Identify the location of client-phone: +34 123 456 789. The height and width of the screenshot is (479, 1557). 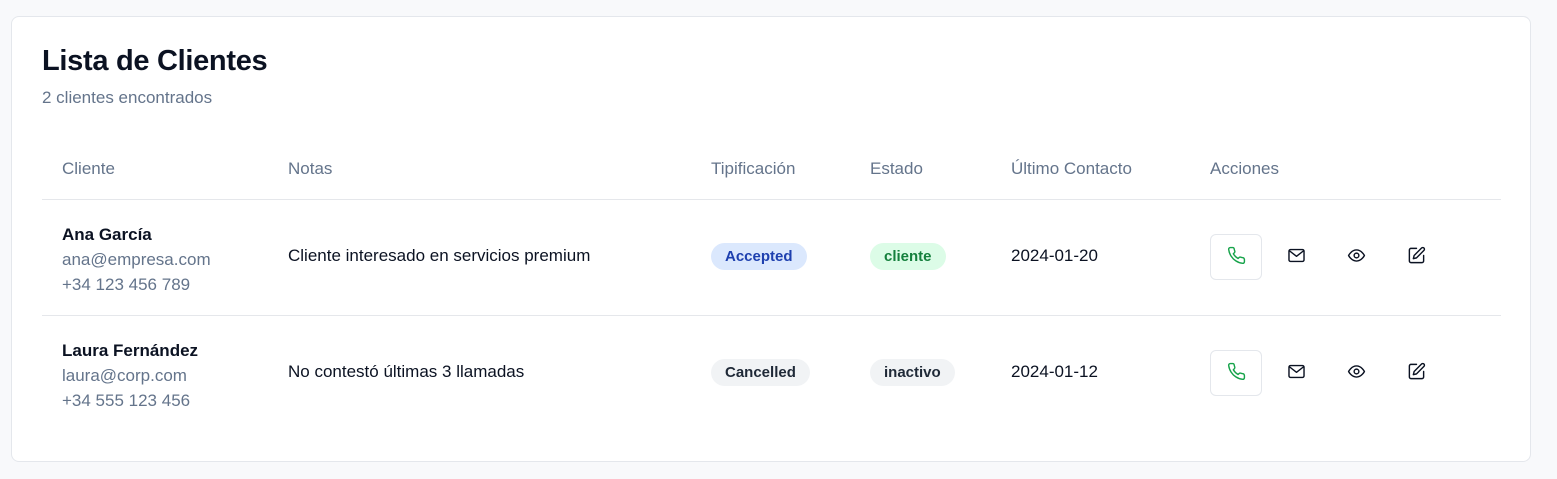
(126, 284).